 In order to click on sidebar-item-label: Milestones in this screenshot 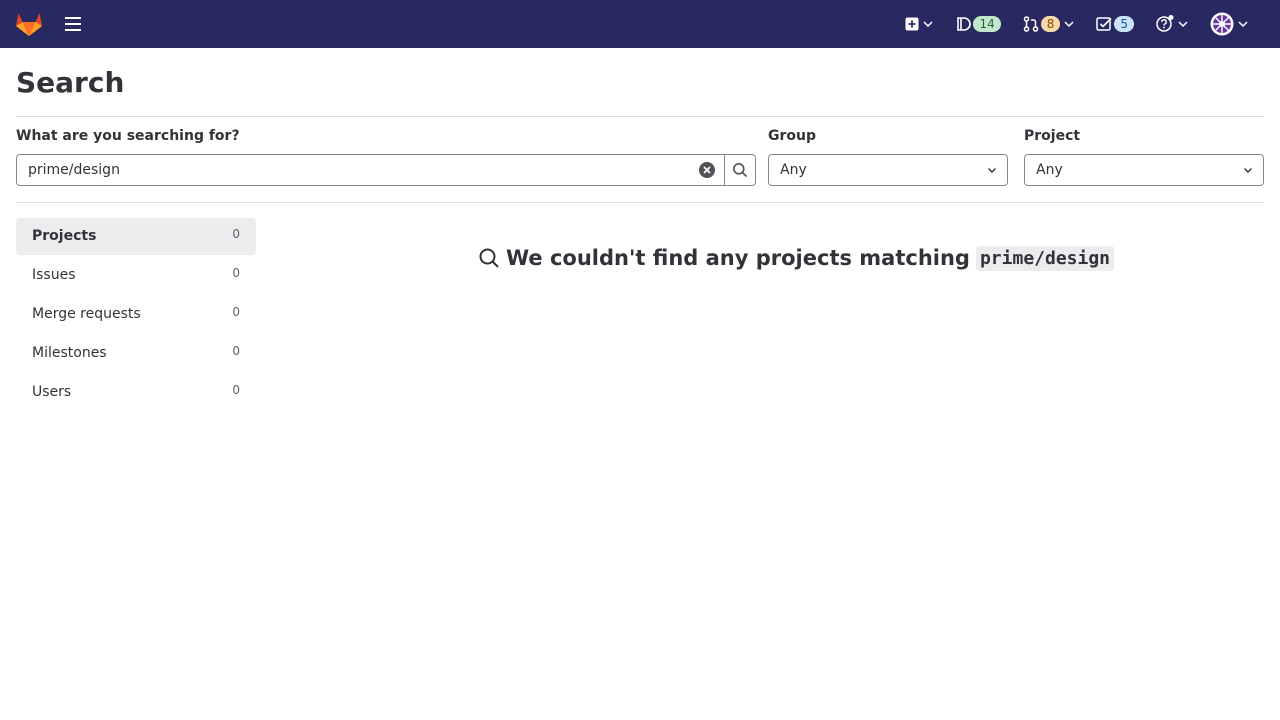, I will do `click(69, 353)`.